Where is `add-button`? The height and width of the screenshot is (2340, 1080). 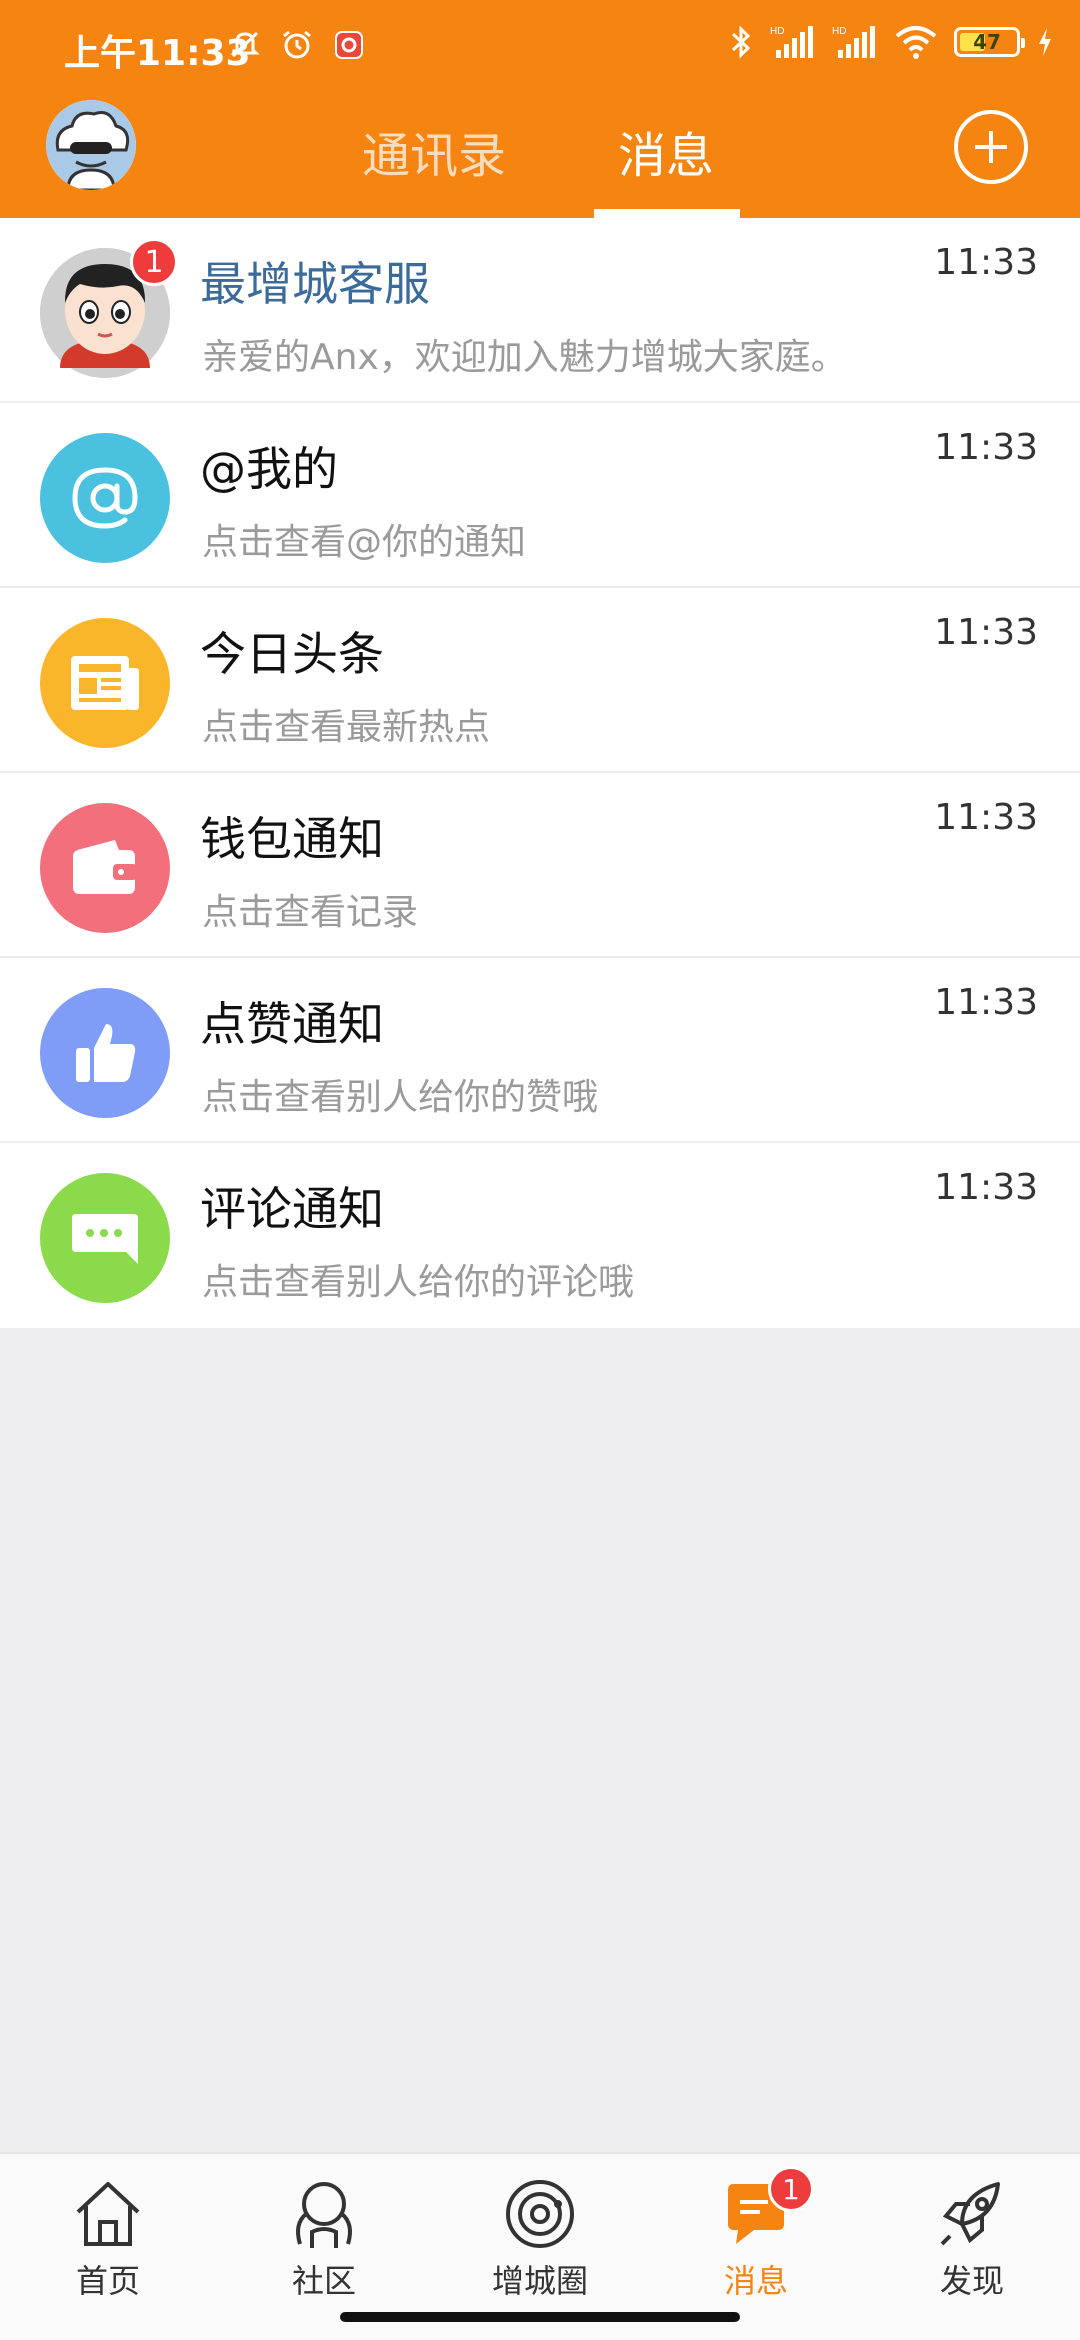
add-button is located at coordinates (991, 147).